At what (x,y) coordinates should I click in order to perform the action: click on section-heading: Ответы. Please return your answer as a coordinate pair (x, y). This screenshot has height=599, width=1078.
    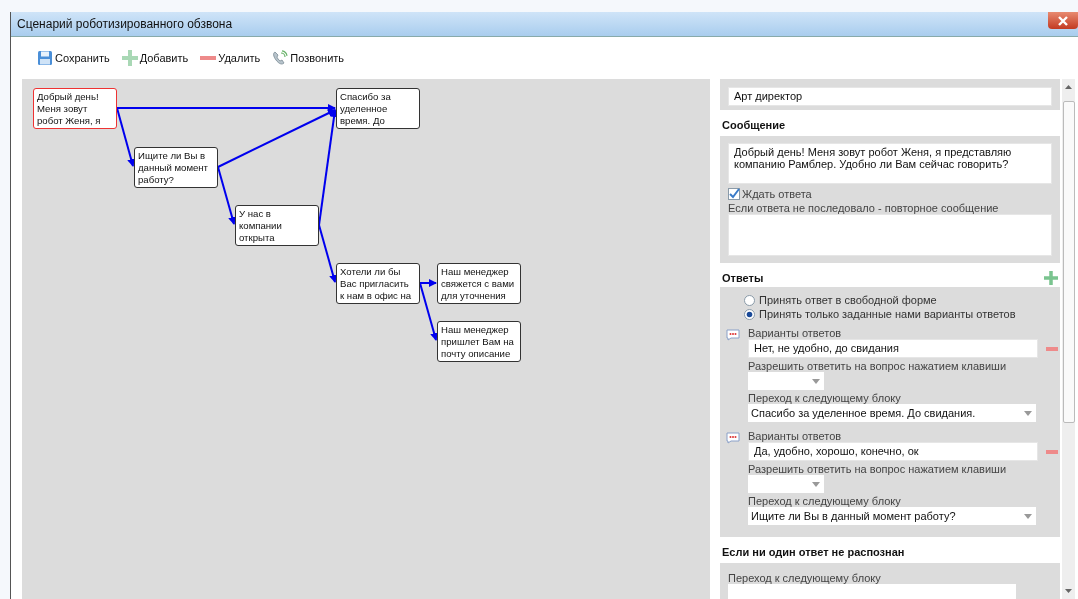
    Looking at the image, I should click on (743, 278).